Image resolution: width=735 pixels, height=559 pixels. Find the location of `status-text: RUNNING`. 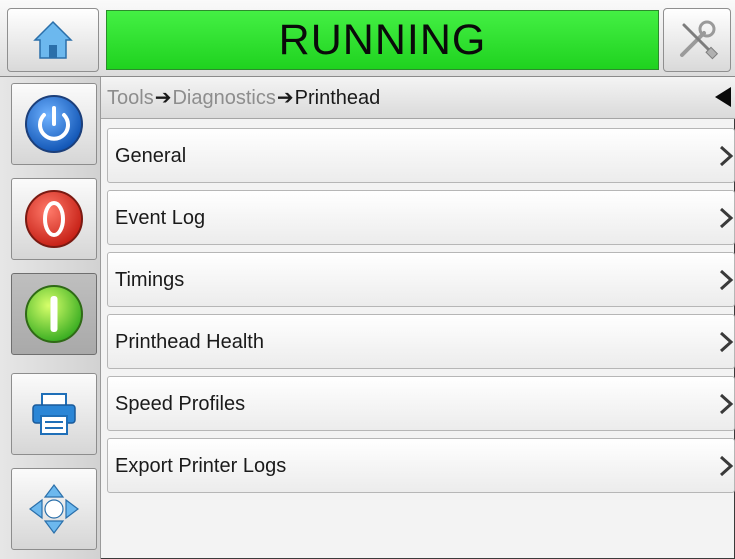

status-text: RUNNING is located at coordinates (382, 39).